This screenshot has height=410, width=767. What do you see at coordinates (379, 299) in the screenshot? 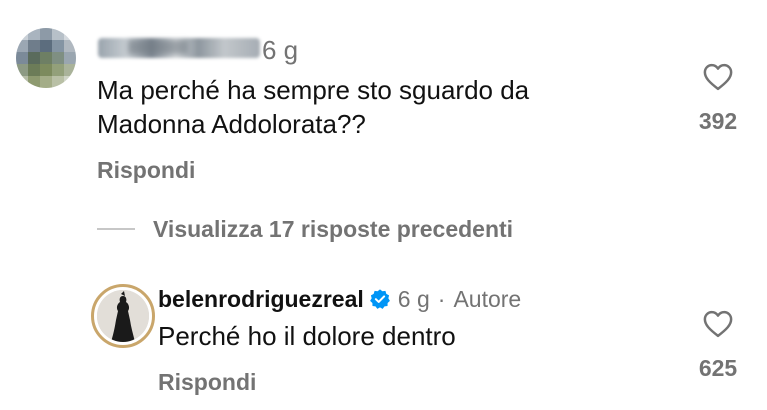
I see `verified-badge-icon` at bounding box center [379, 299].